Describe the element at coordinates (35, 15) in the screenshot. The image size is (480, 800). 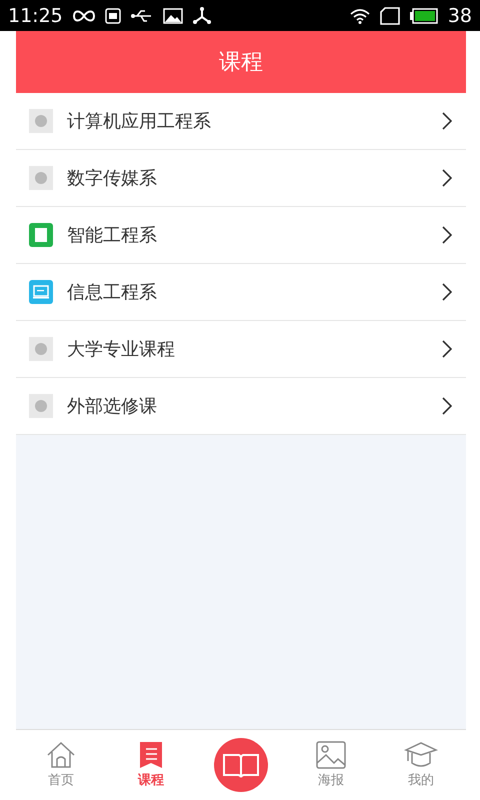
I see `clock: 11:25` at that location.